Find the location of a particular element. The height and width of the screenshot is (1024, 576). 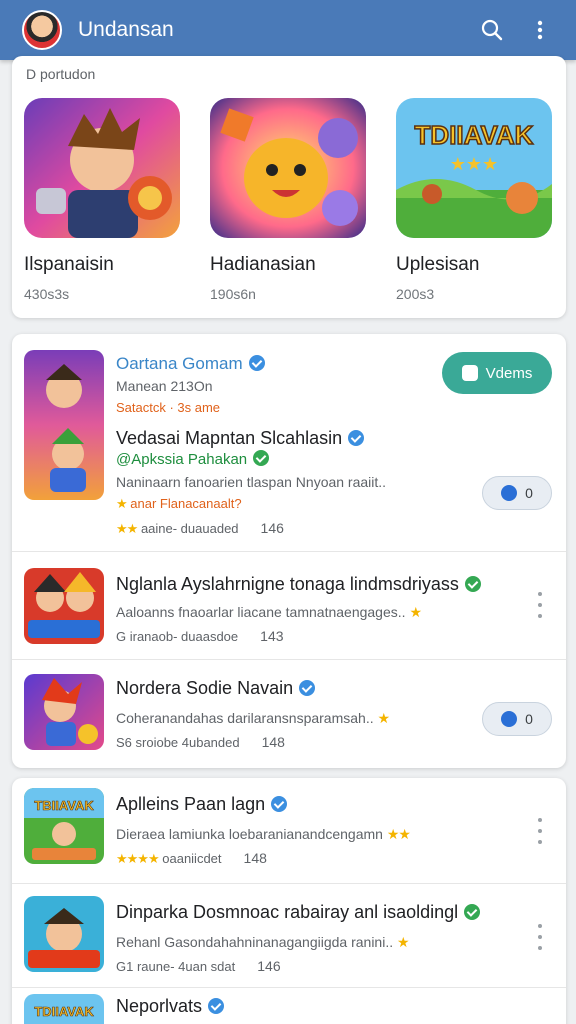

view-button: Vdems is located at coordinates (497, 373).